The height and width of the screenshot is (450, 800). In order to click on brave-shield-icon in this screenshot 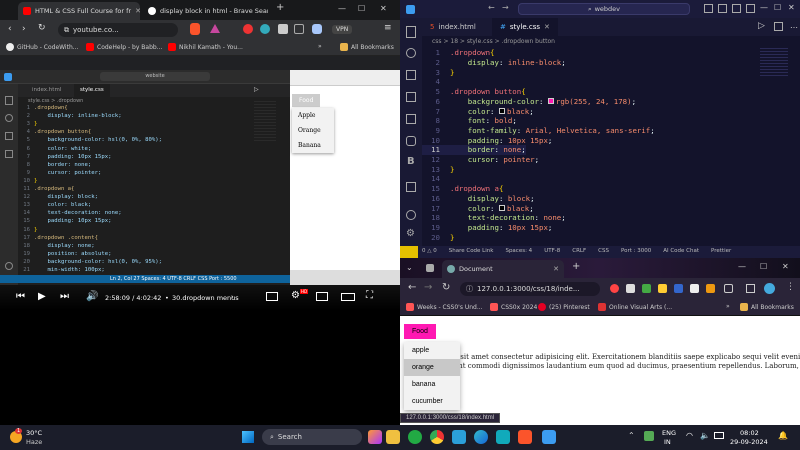, I will do `click(195, 29)`.